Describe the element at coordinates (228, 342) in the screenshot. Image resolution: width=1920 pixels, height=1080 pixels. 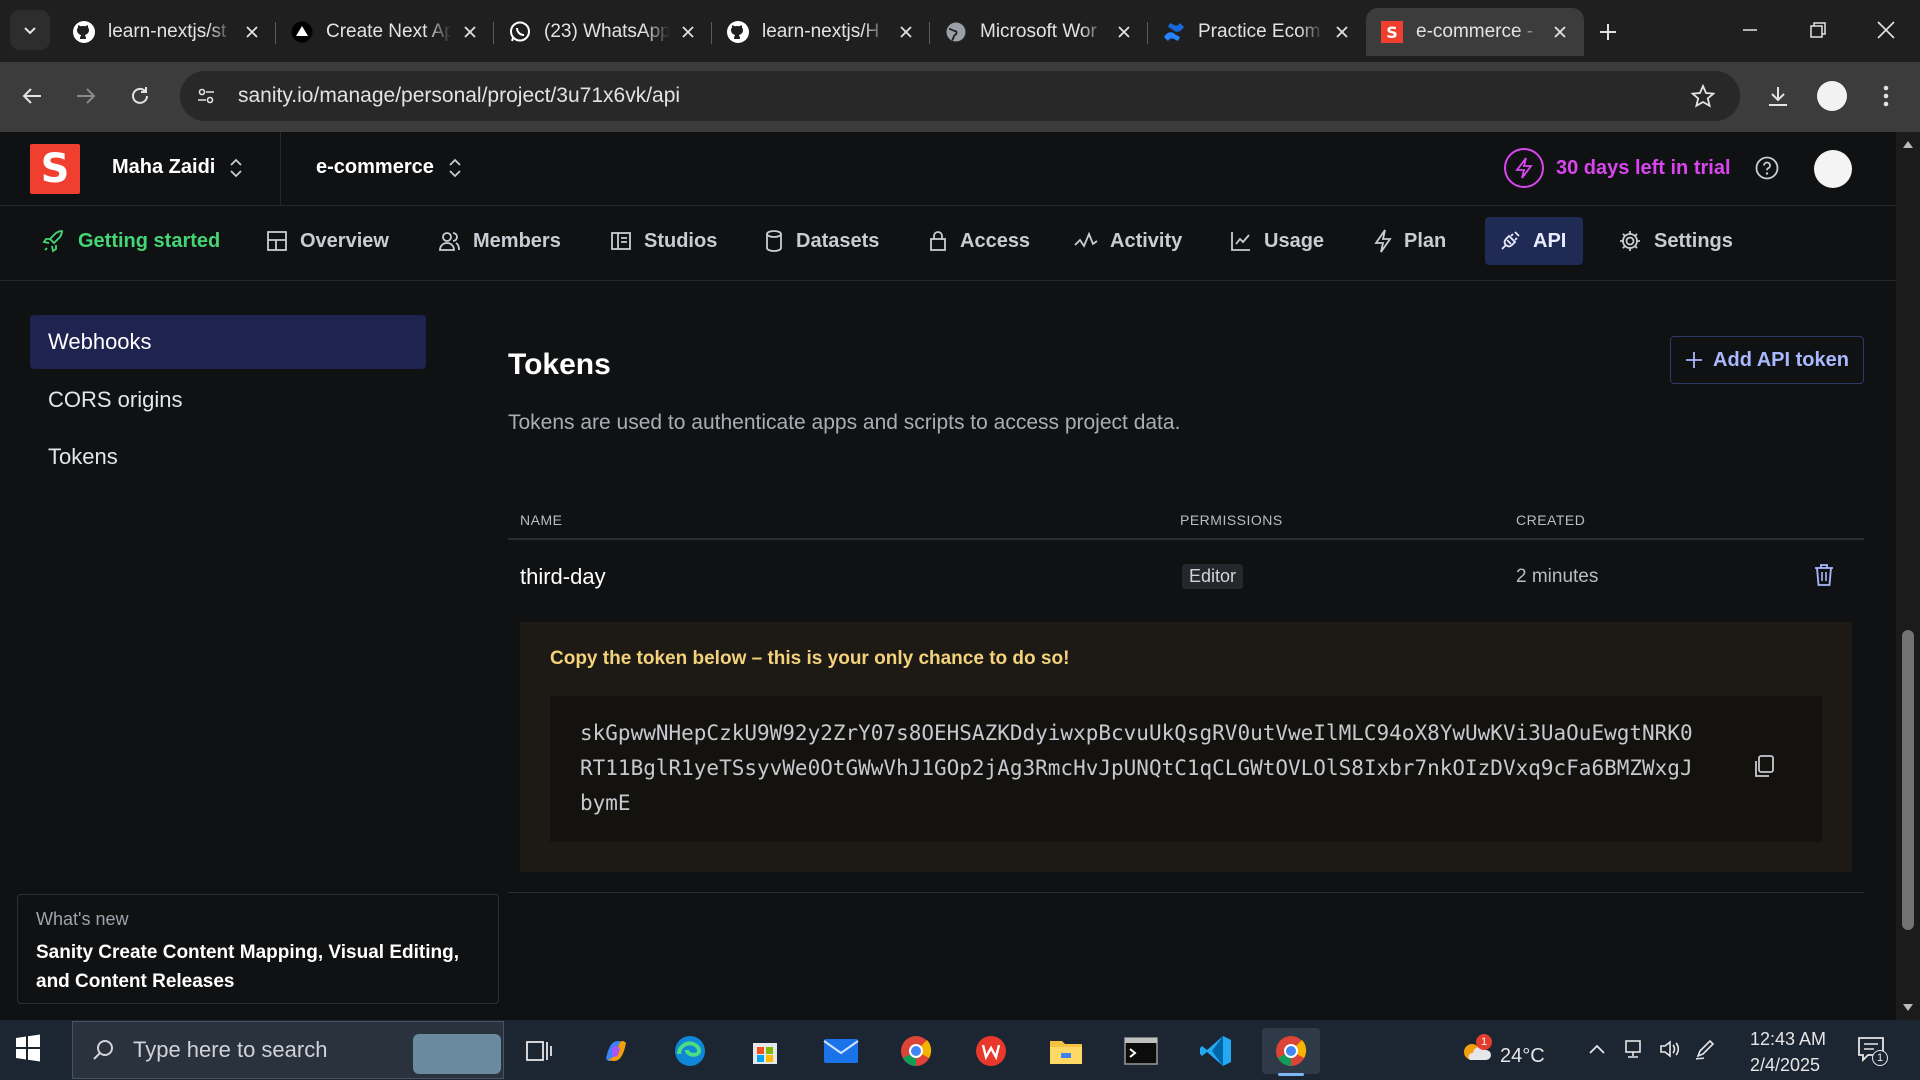
I see `sidebar-item-webhooks: Webhooks` at that location.